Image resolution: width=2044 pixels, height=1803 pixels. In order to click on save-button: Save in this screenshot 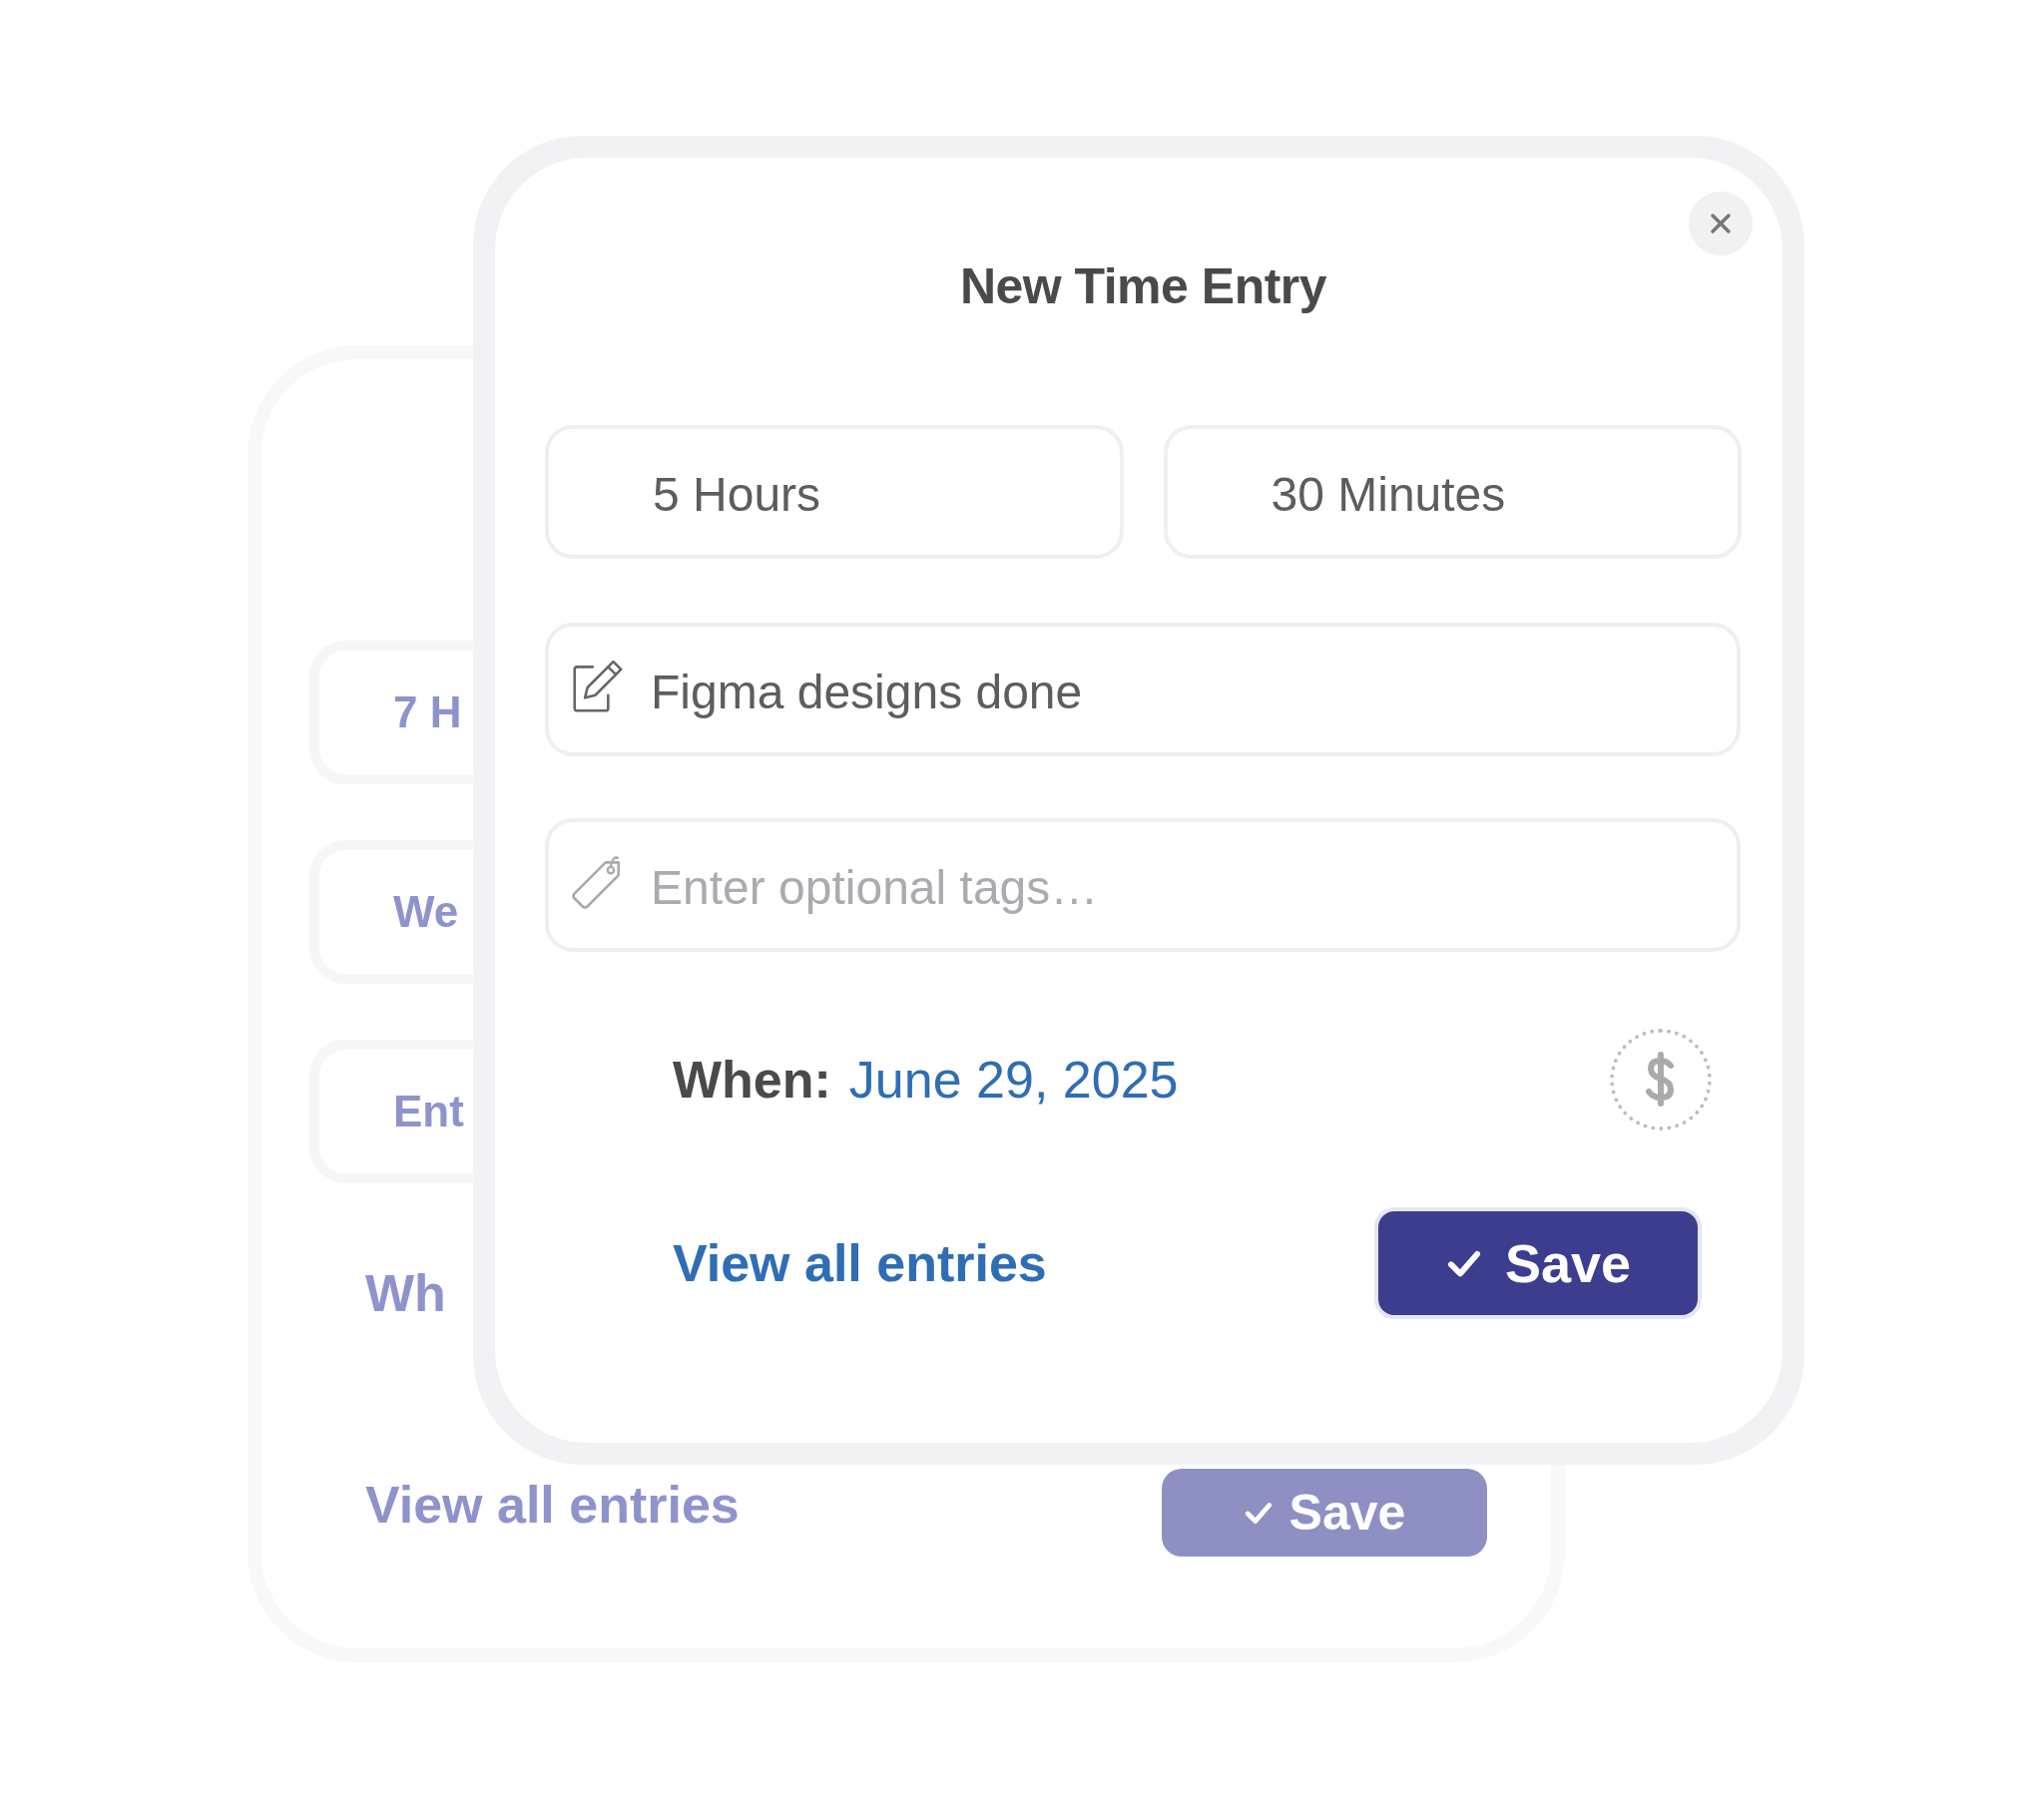, I will do `click(1538, 1263)`.